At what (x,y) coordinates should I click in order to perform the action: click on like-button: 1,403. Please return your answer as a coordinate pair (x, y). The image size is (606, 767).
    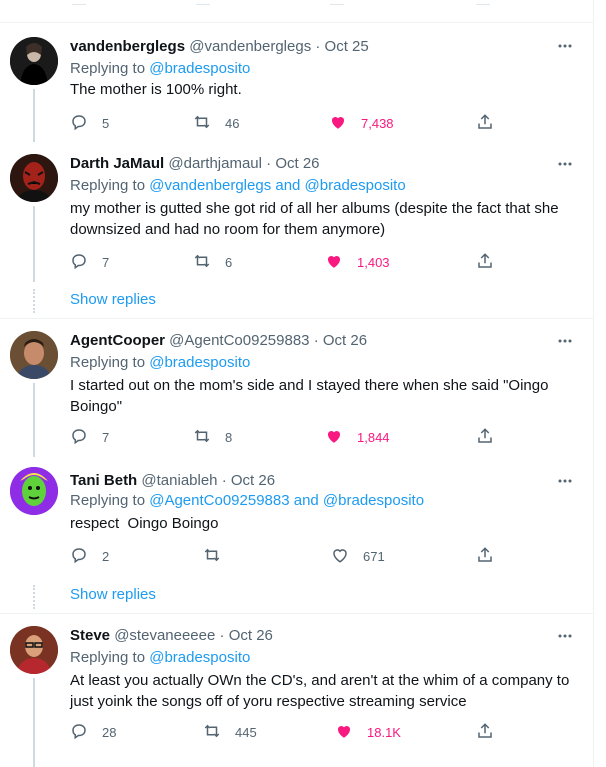
    Looking at the image, I should click on (357, 262).